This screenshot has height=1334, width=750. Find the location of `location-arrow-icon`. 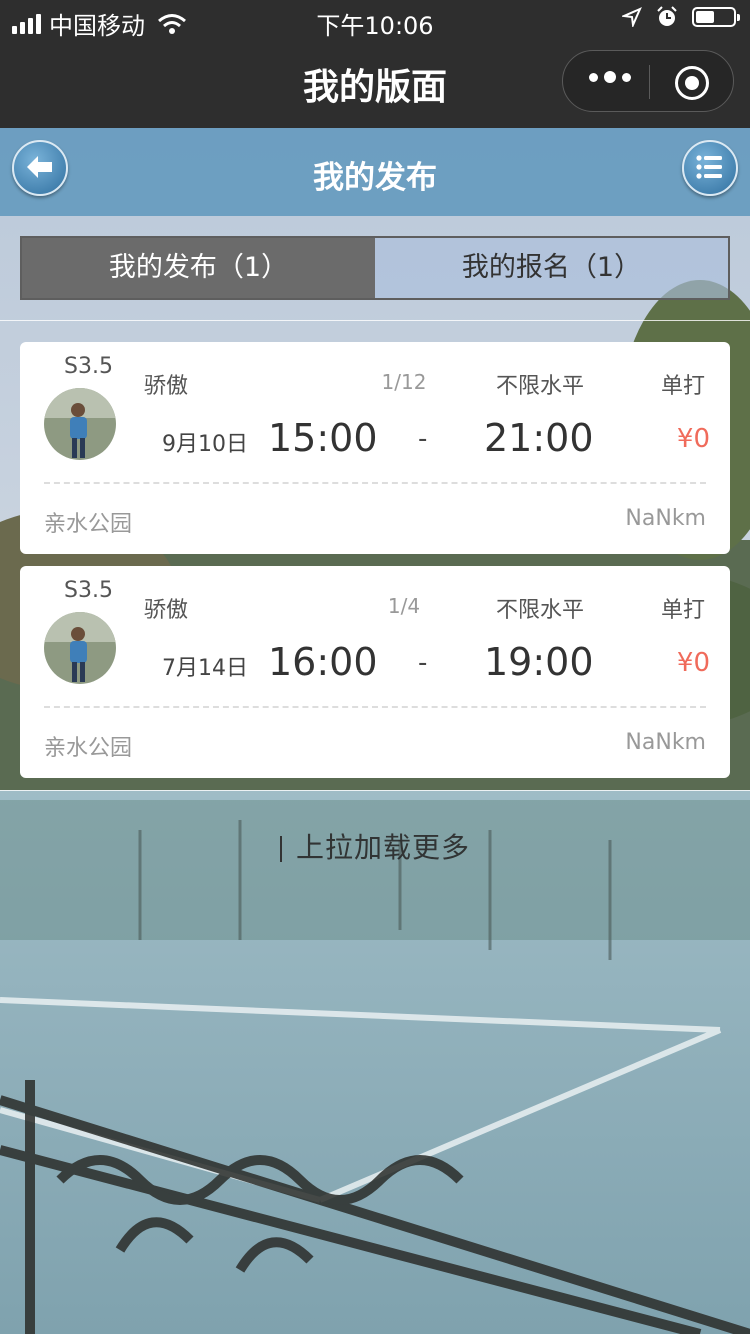

location-arrow-icon is located at coordinates (632, 17).